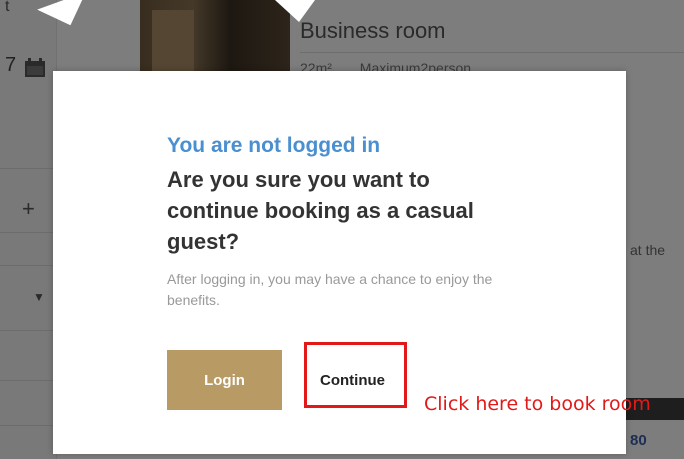 This screenshot has height=459, width=684. I want to click on dialog-heading: You are not logged in, so click(274, 145).